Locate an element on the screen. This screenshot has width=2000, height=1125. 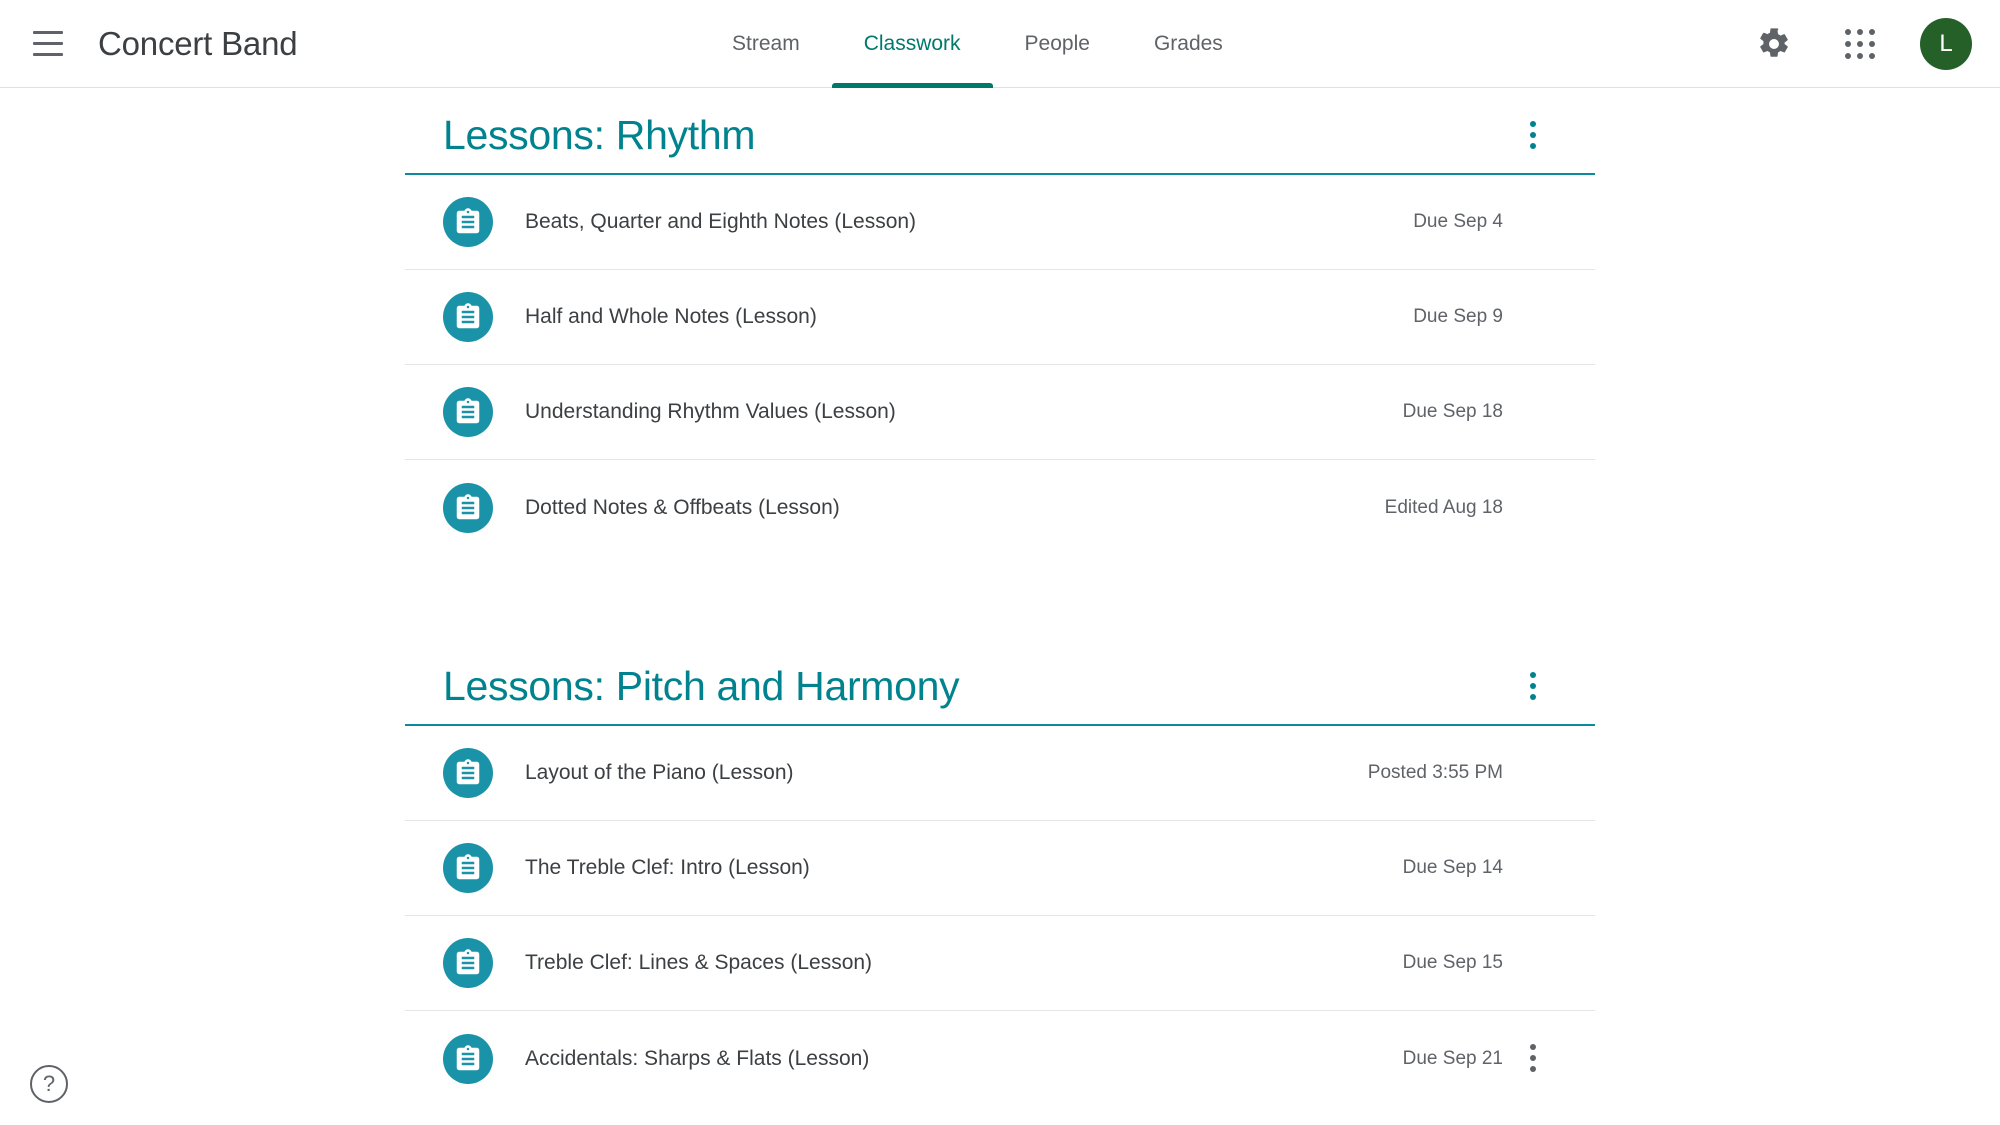
classwork-due-date: Due Sep 18 is located at coordinates (1452, 412).